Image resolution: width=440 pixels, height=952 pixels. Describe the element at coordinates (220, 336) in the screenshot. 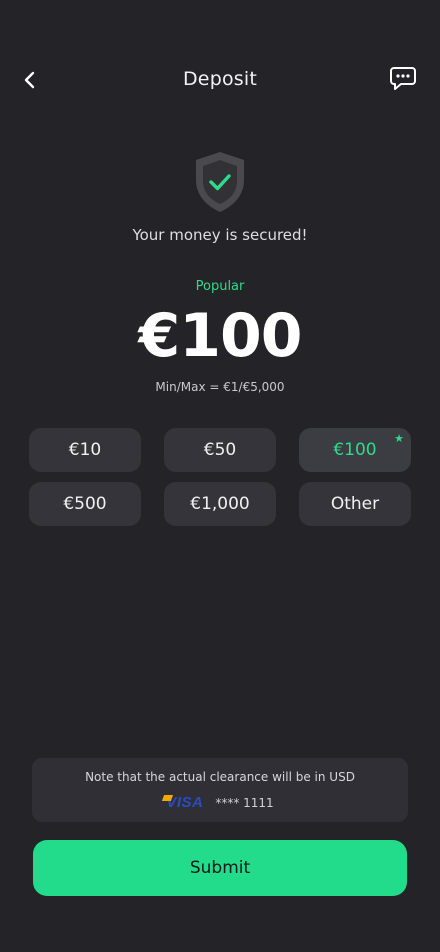

I see `deposit-amount: €100` at that location.